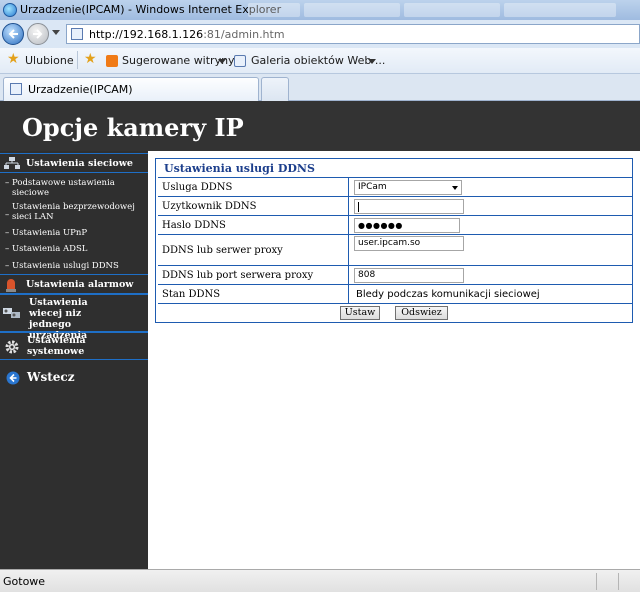 The image size is (640, 592). What do you see at coordinates (90, 59) in the screenshot?
I see `add-favorite-icon: ★` at bounding box center [90, 59].